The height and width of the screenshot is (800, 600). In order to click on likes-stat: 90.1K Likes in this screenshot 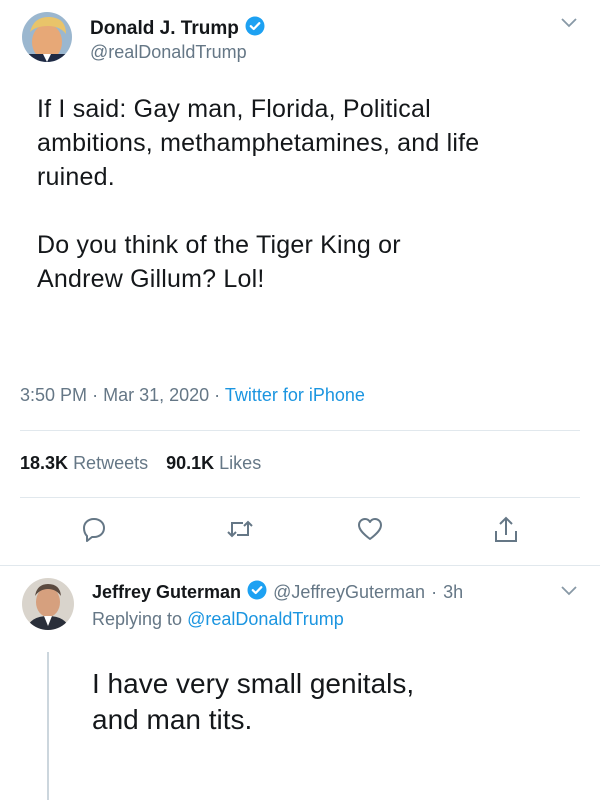, I will do `click(213, 463)`.